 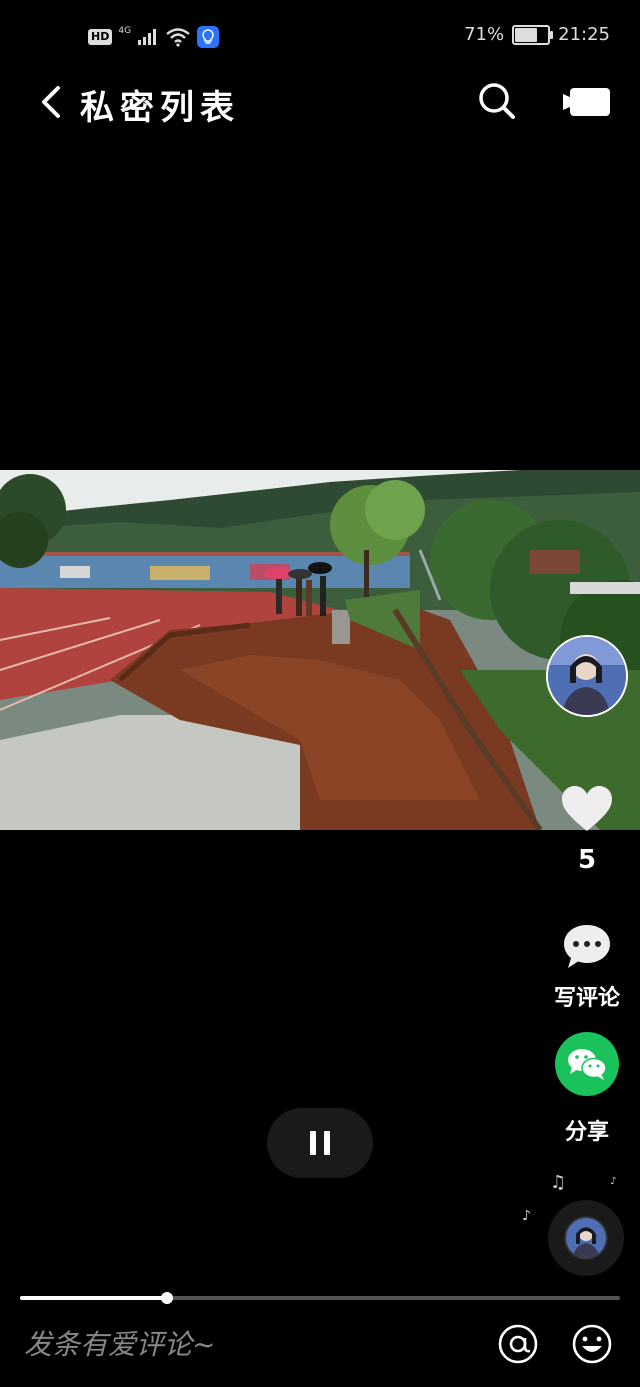 I want to click on wechat-icon, so click(x=587, y=1064).